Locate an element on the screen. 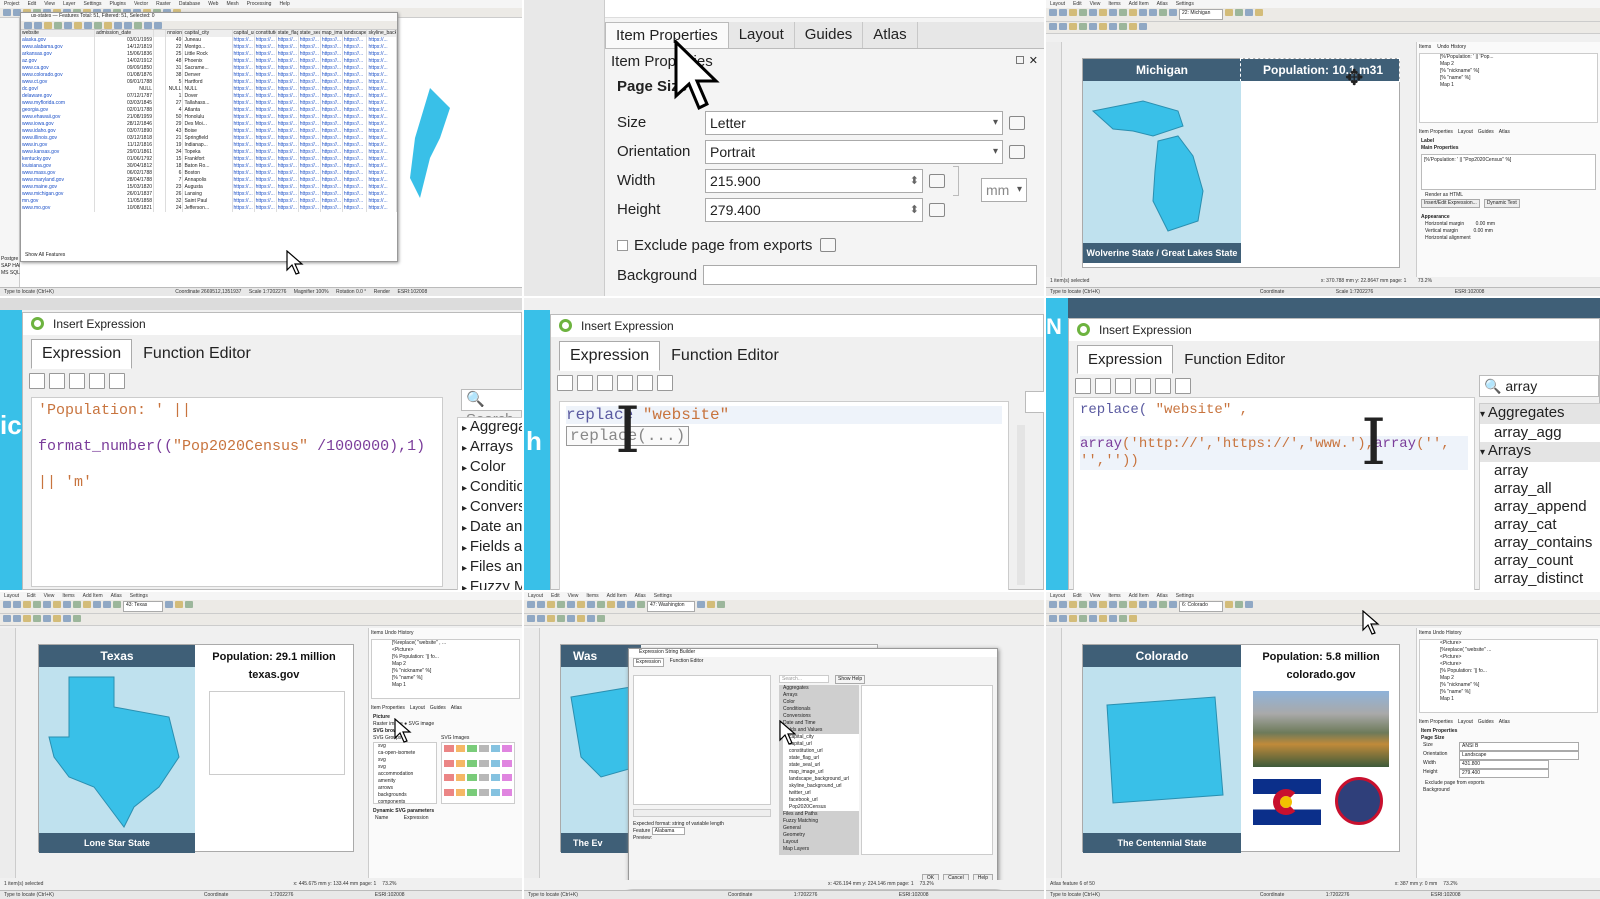 The width and height of the screenshot is (1600, 899). expand-arrow-icon: ▸ is located at coordinates (466, 528).